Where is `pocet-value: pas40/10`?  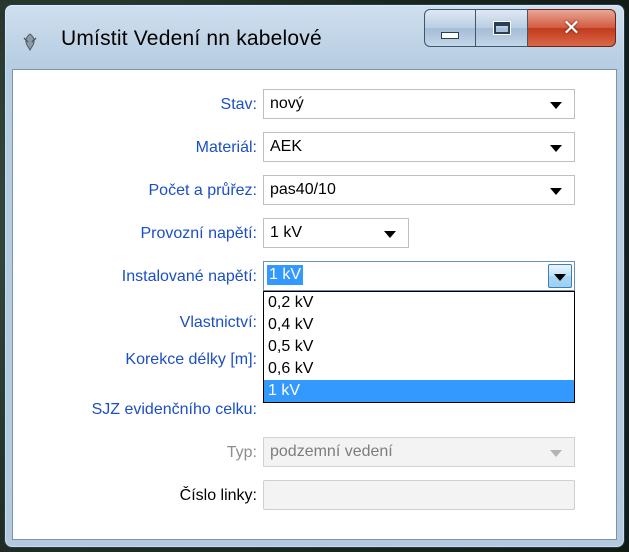 pocet-value: pas40/10 is located at coordinates (303, 189).